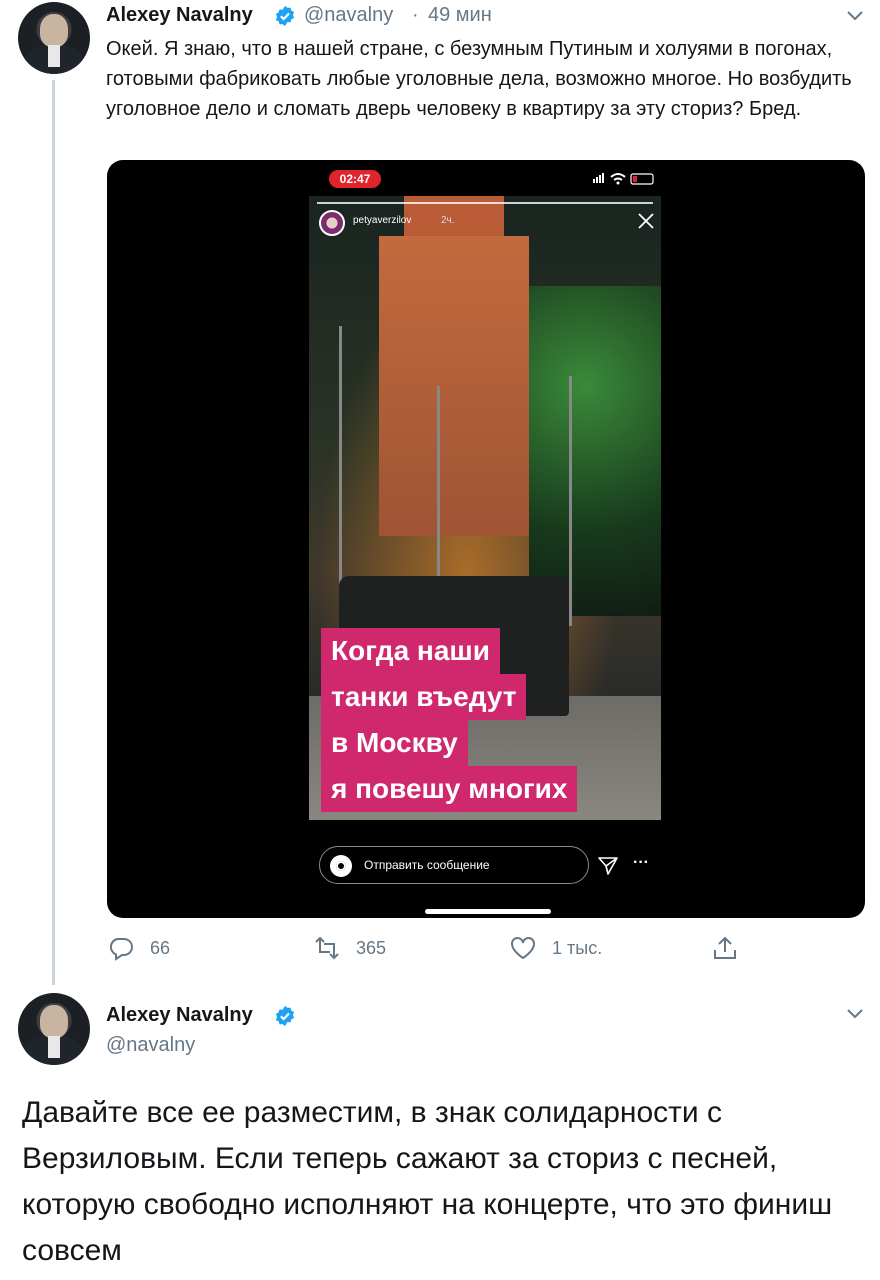 This screenshot has width=880, height=1280. Describe the element at coordinates (371, 947) in the screenshot. I see `retweet-count: 365` at that location.